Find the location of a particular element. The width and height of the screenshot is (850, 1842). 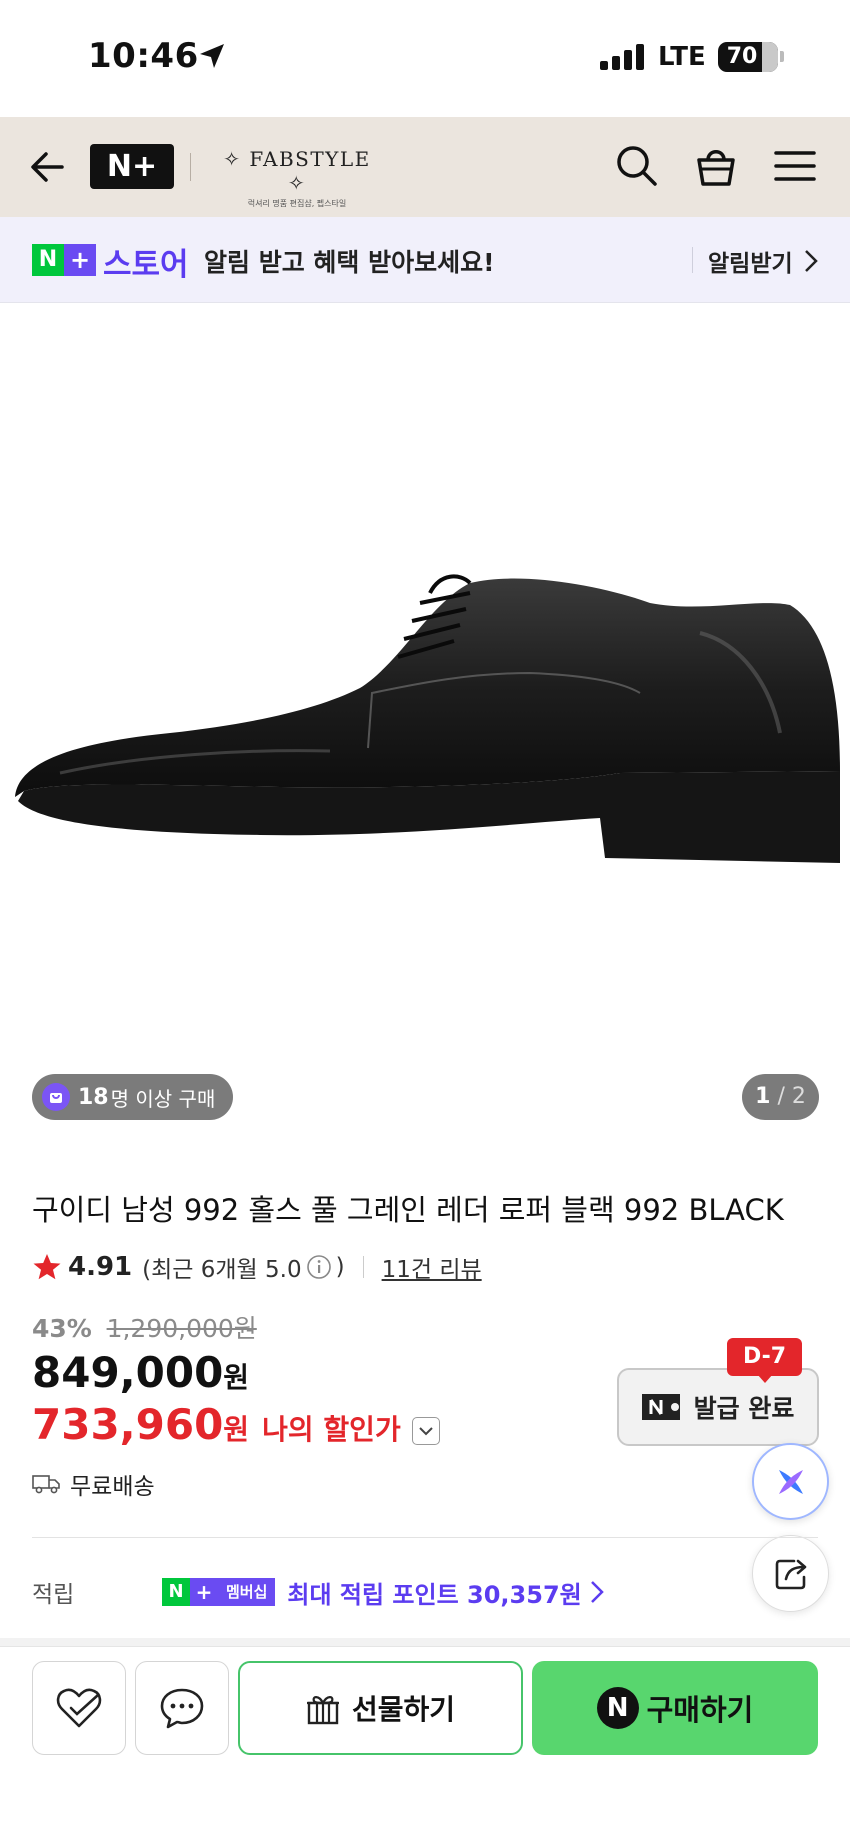

pager-current: 1 is located at coordinates (763, 1096).